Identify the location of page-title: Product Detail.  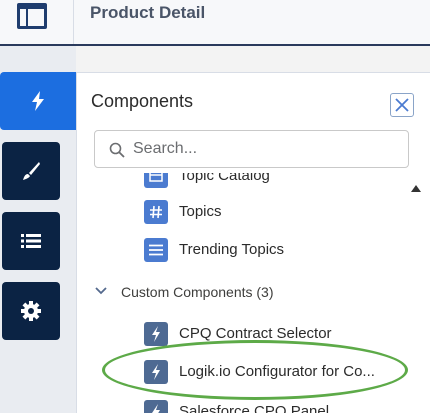
(148, 12).